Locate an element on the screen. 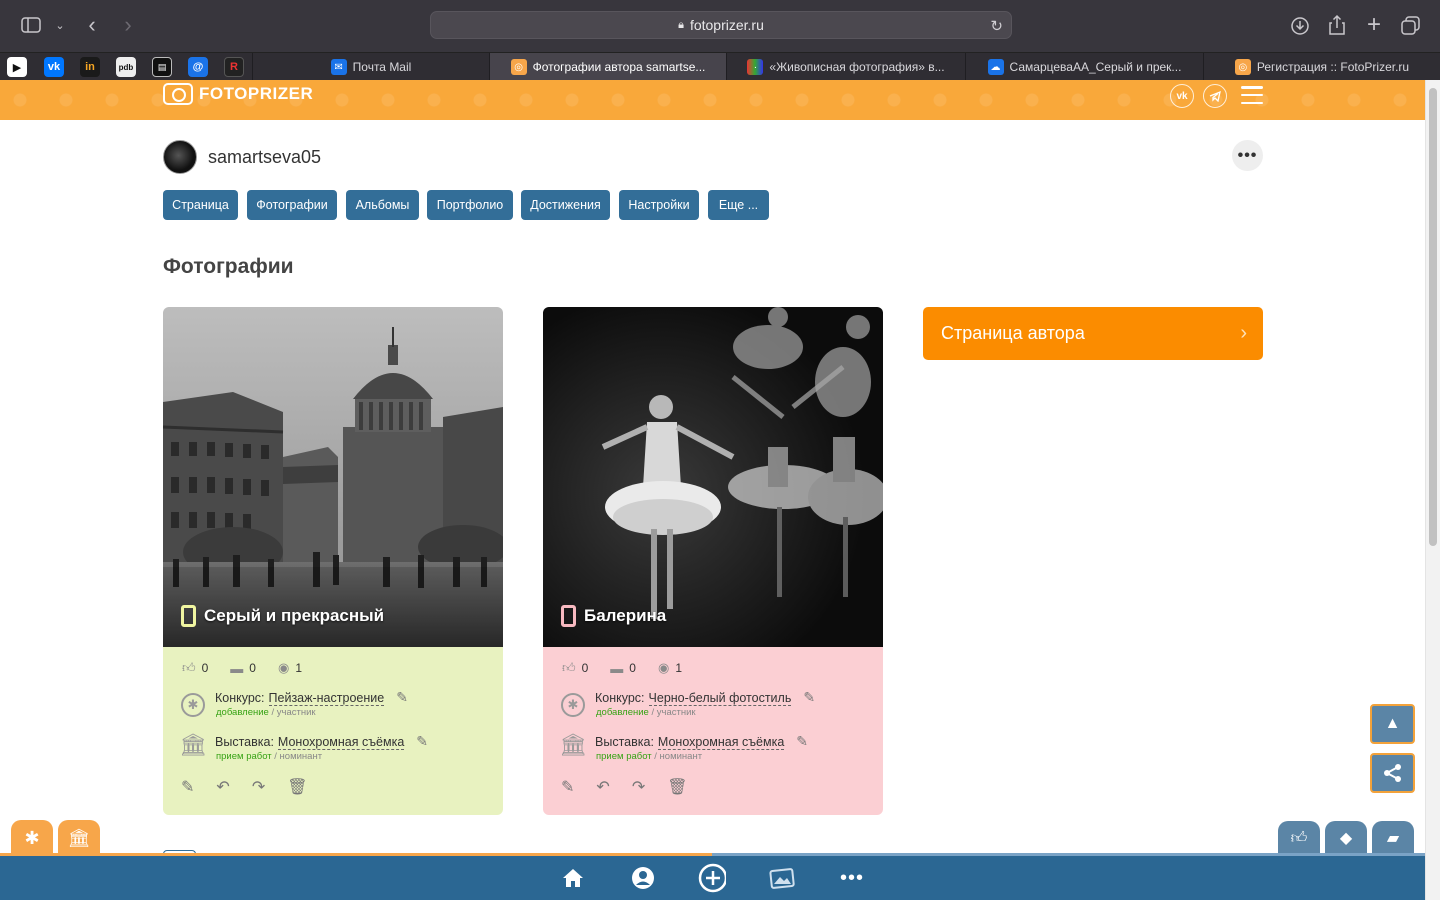  add-photo-icon is located at coordinates (712, 878).